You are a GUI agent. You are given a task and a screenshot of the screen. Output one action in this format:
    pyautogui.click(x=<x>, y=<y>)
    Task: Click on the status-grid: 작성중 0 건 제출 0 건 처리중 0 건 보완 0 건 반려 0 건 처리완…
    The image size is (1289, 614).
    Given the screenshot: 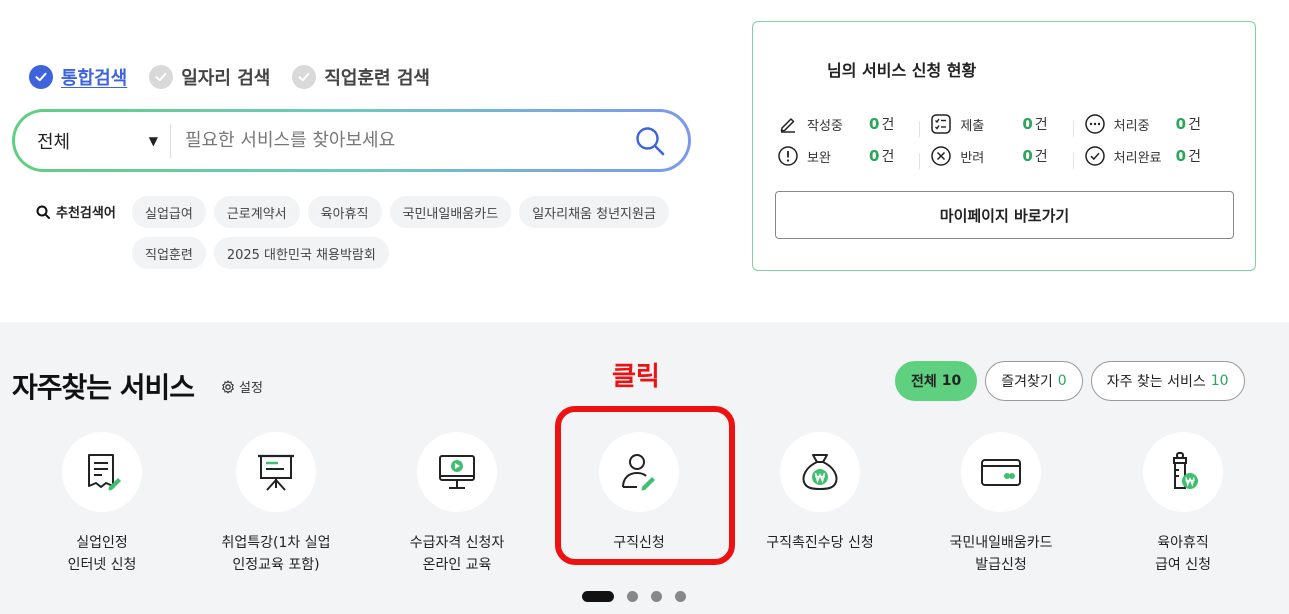 What is the action you would take?
    pyautogui.click(x=1007, y=140)
    